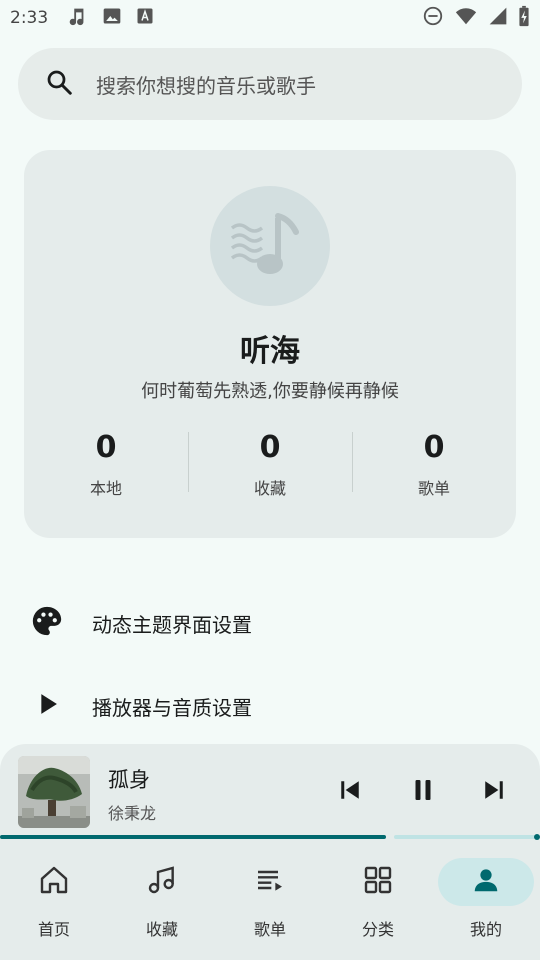  Describe the element at coordinates (47, 706) in the screenshot. I see `play-icon` at that location.